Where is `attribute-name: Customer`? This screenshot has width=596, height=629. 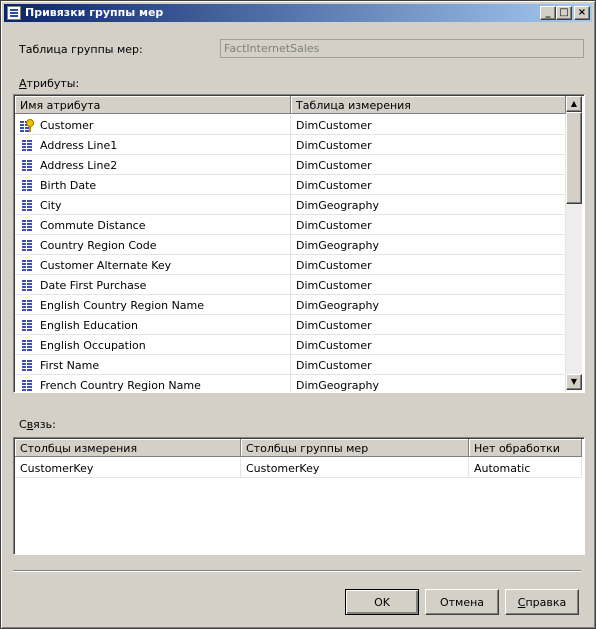
attribute-name: Customer is located at coordinates (67, 125).